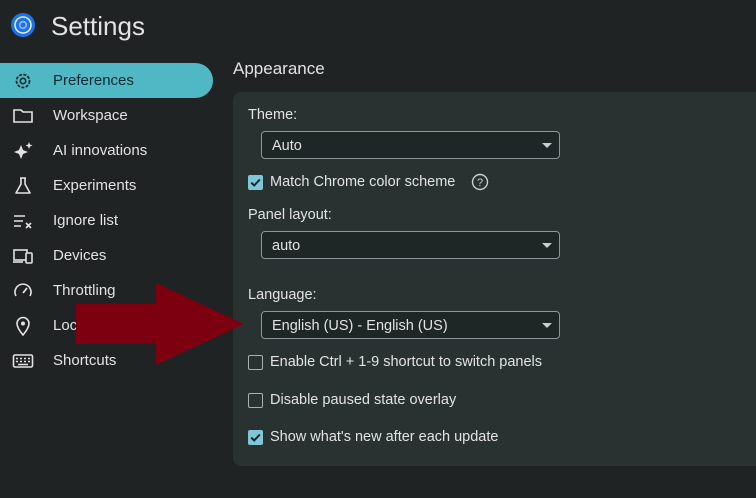 The image size is (756, 498). I want to click on paused-overlay-label: Disable paused state overlay, so click(363, 400).